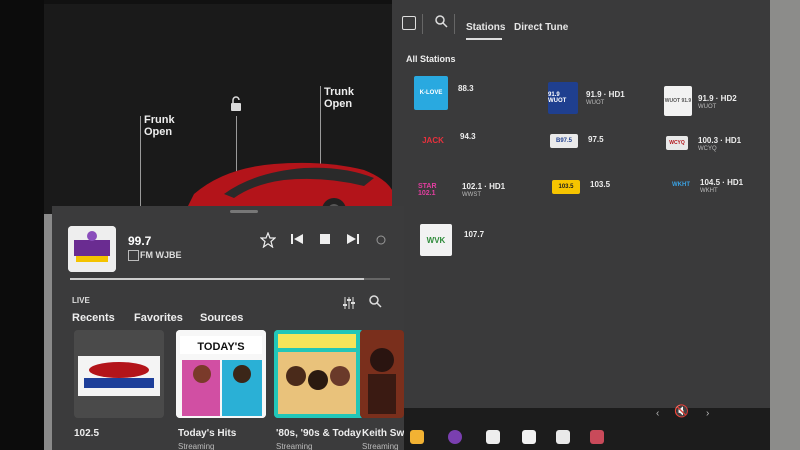 This screenshot has height=450, width=800. I want to click on station-logo: JACK, so click(433, 140).